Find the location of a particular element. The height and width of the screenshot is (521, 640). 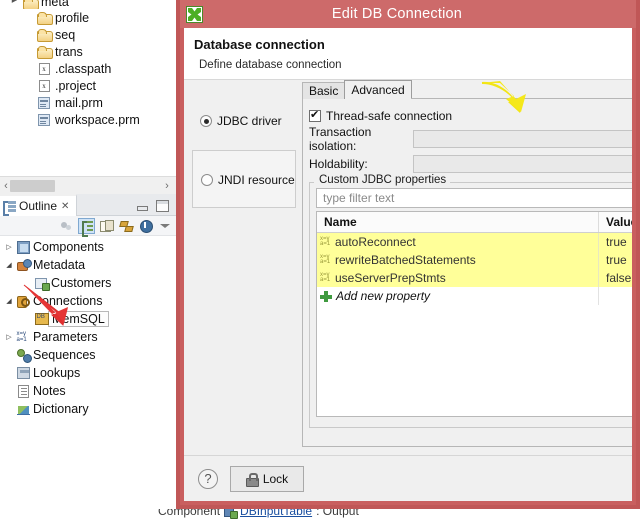

scroll-right-arrow-icon: › is located at coordinates (167, 186).